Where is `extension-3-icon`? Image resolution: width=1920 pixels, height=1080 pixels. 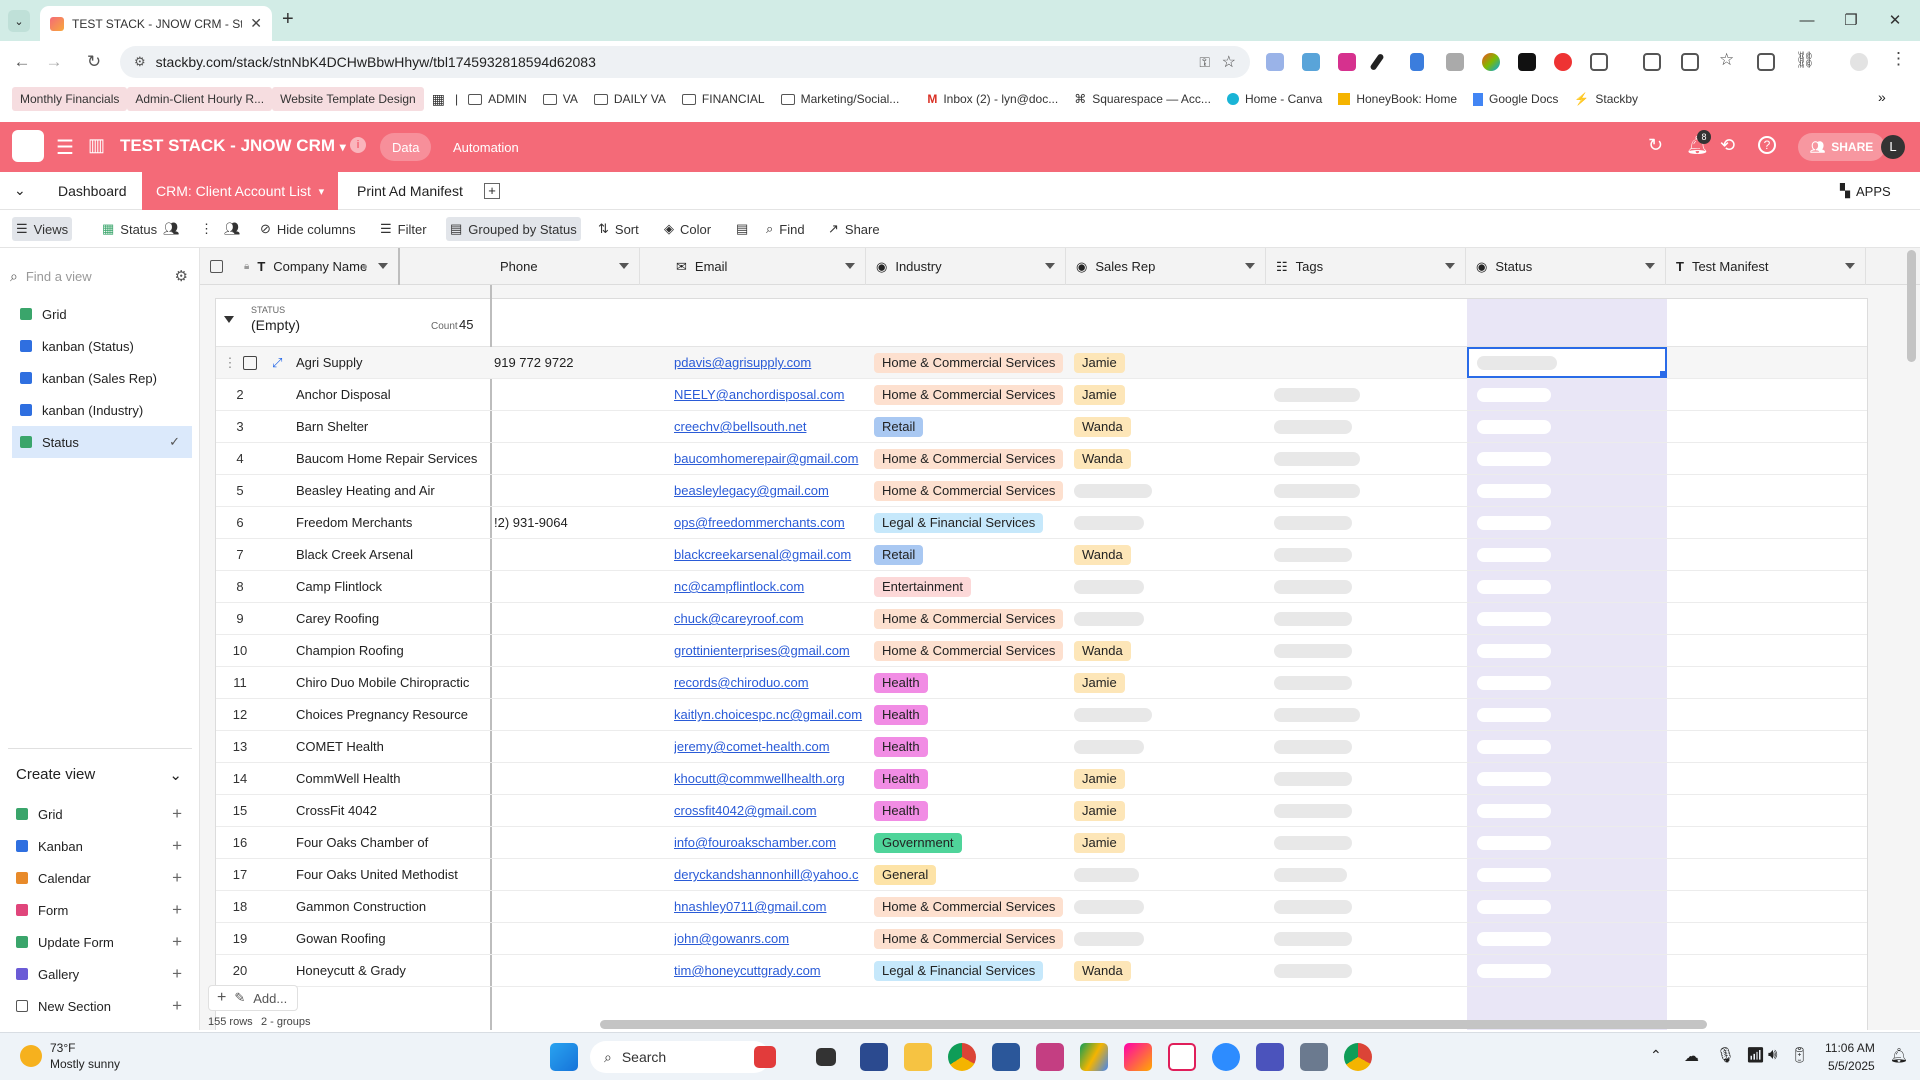
extension-3-icon is located at coordinates (1347, 62).